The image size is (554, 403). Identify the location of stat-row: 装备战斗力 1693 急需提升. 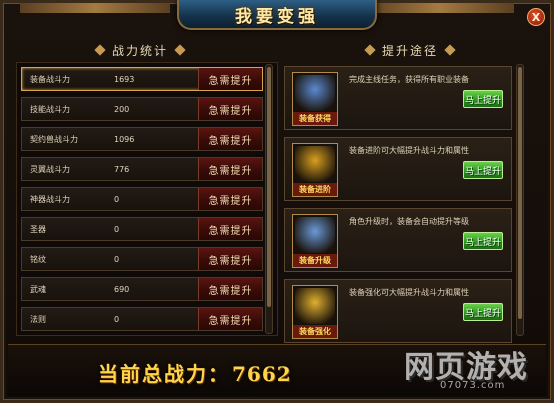
(142, 79).